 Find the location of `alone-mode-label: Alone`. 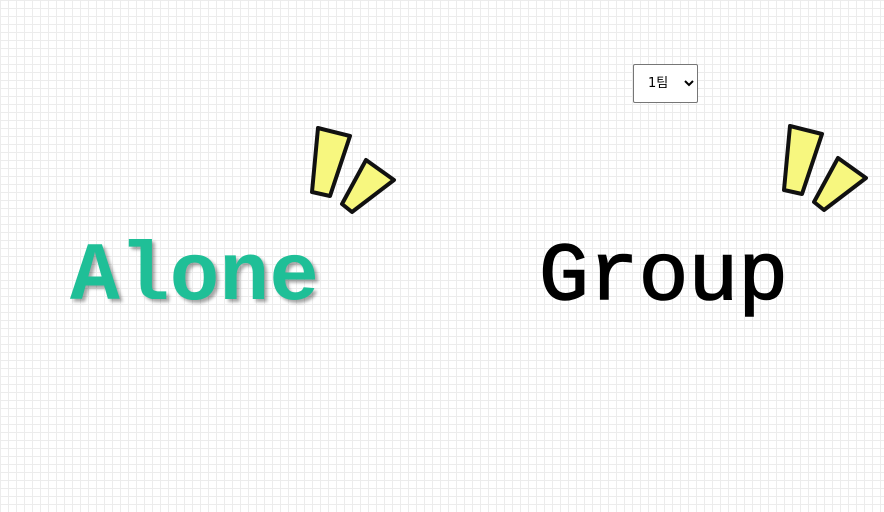

alone-mode-label: Alone is located at coordinates (194, 277).